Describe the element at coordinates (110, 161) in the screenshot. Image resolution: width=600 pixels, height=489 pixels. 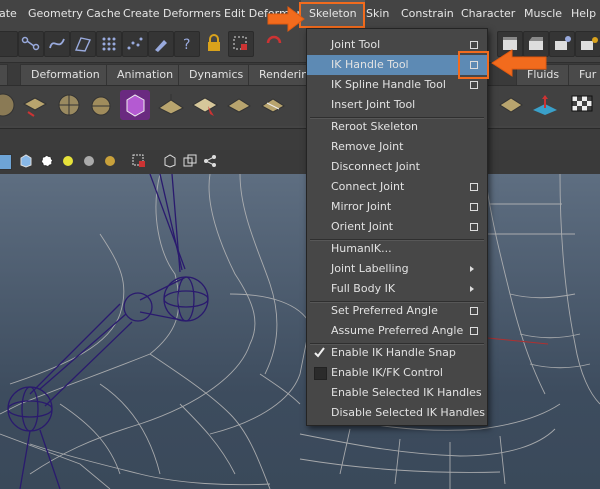
I see `gold-sphere-icon` at that location.